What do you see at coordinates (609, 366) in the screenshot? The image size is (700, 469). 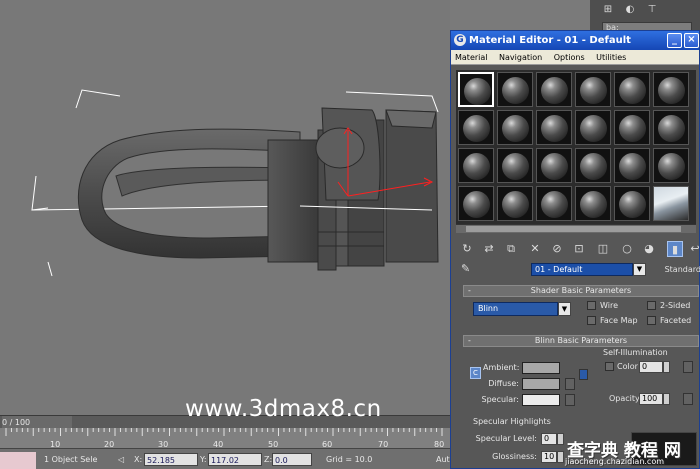 I see `self-illum-color-checkbox` at bounding box center [609, 366].